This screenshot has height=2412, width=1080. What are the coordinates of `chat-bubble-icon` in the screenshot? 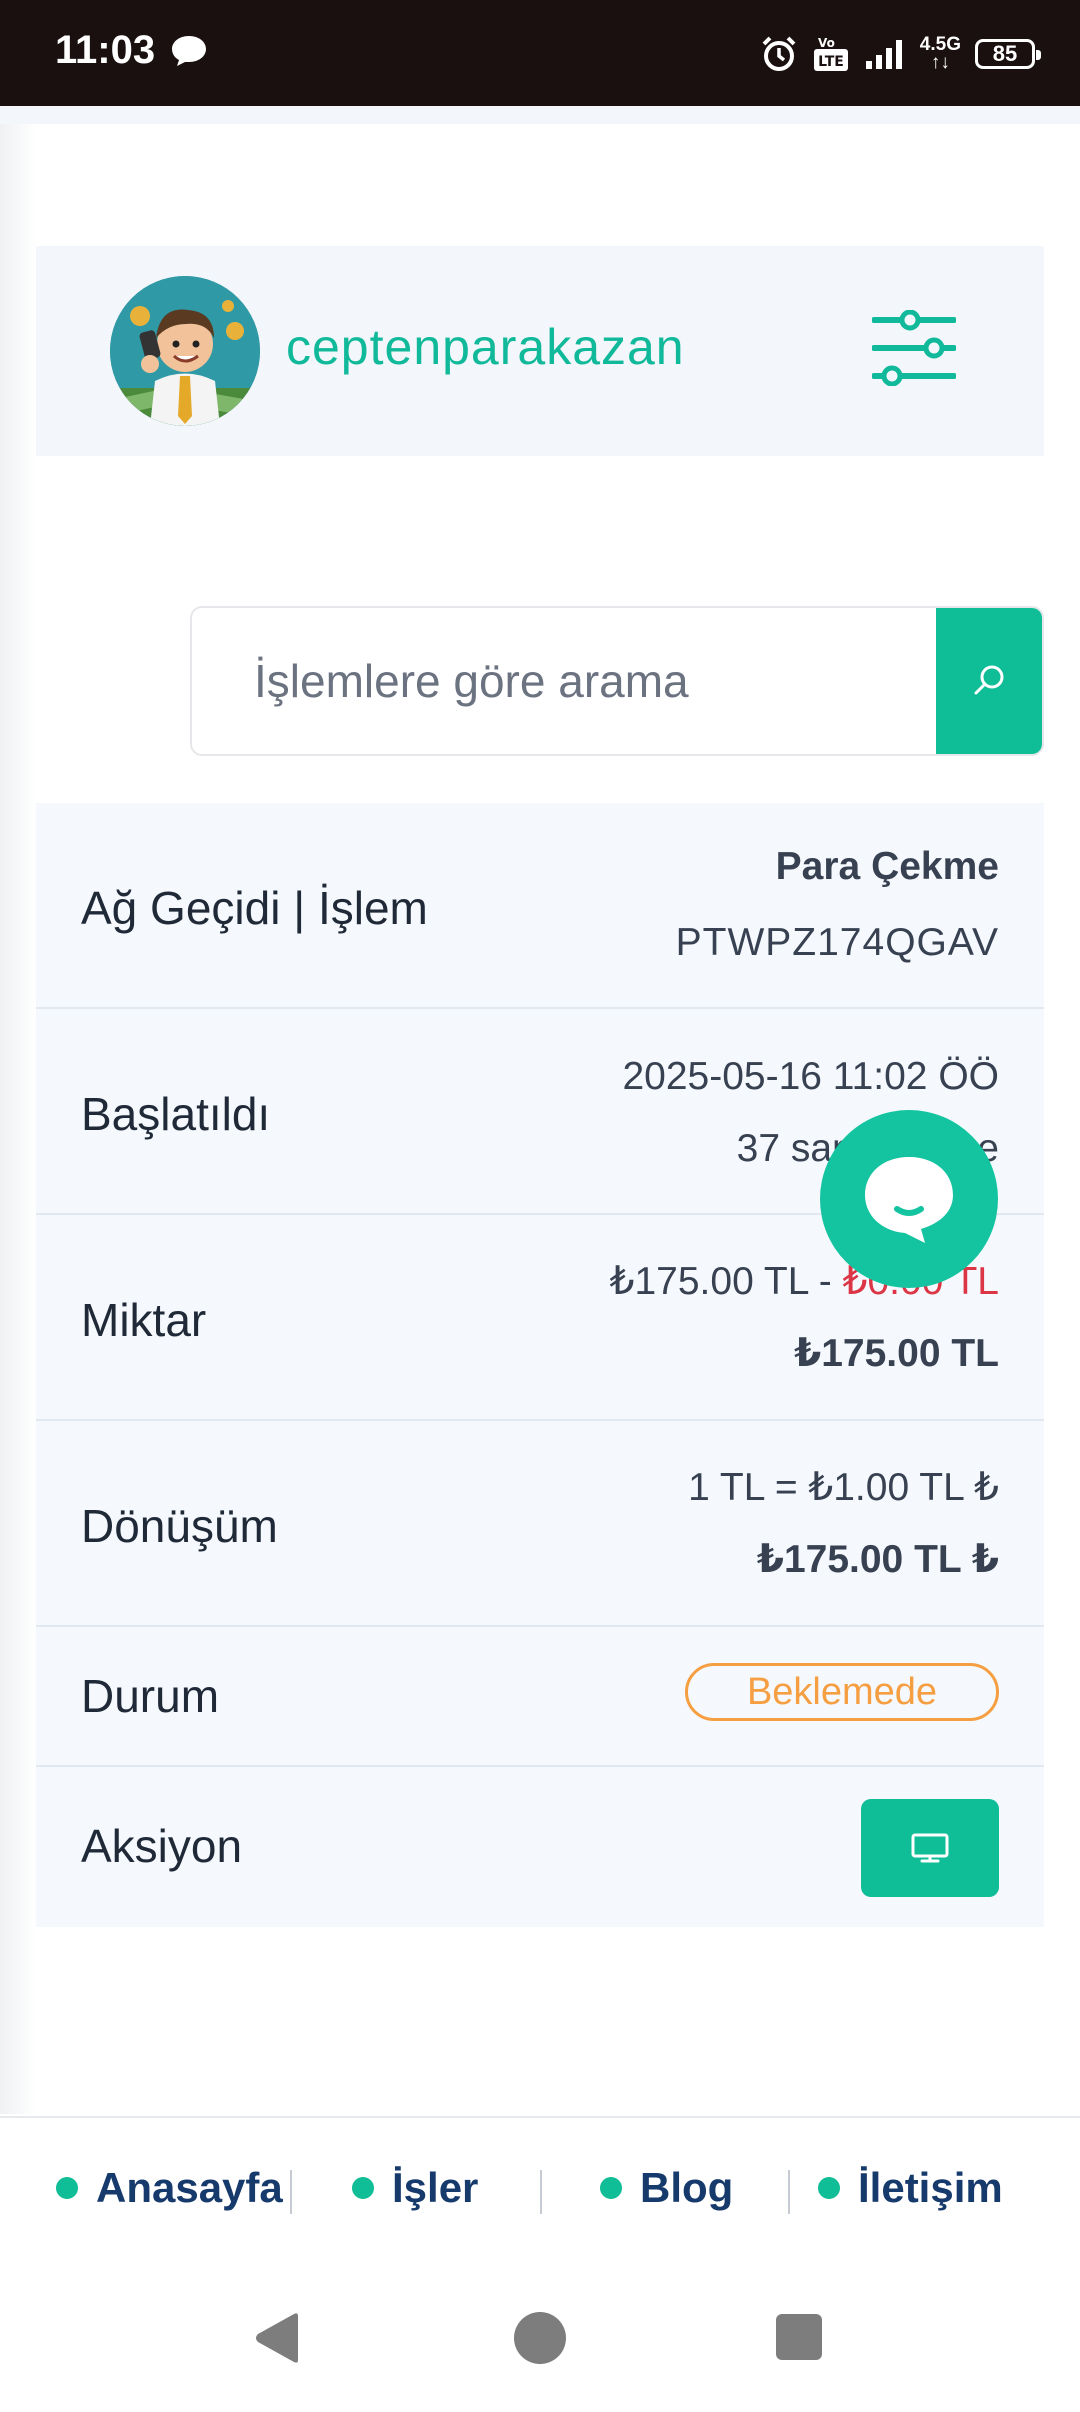 It's located at (189, 51).